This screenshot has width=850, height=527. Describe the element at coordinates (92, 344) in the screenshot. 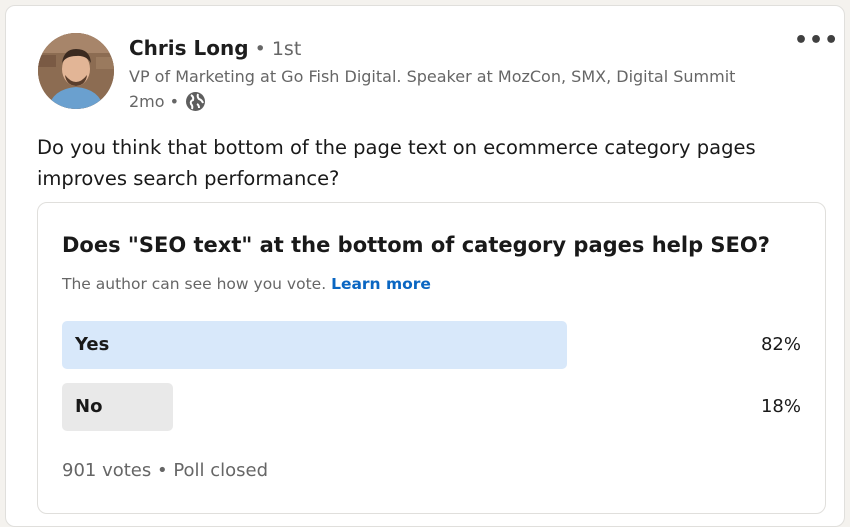

I see `poll-option-label: Yes` at that location.